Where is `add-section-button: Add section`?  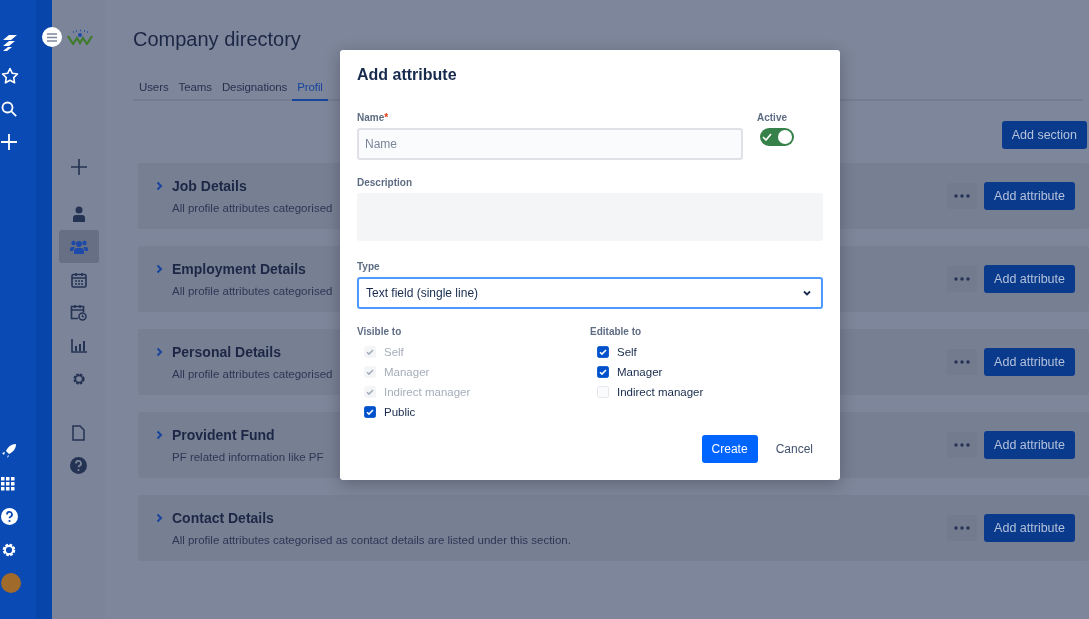 add-section-button: Add section is located at coordinates (1044, 135).